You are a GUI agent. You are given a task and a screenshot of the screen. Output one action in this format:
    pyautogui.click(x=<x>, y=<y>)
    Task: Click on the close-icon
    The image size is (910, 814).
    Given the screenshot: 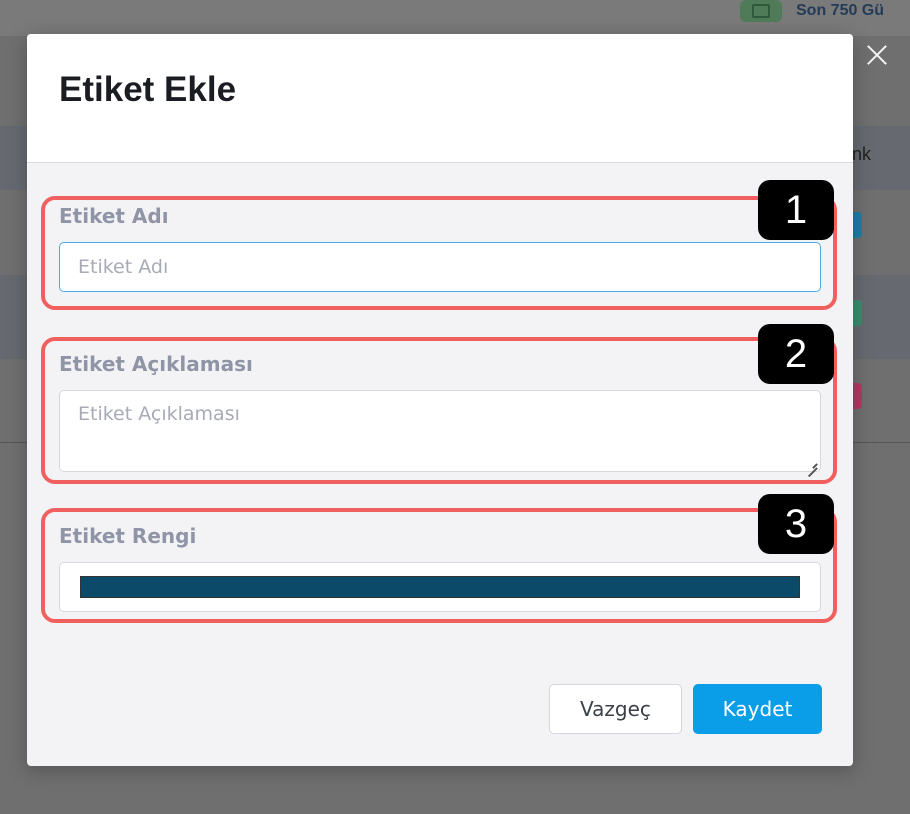 What is the action you would take?
    pyautogui.click(x=877, y=55)
    